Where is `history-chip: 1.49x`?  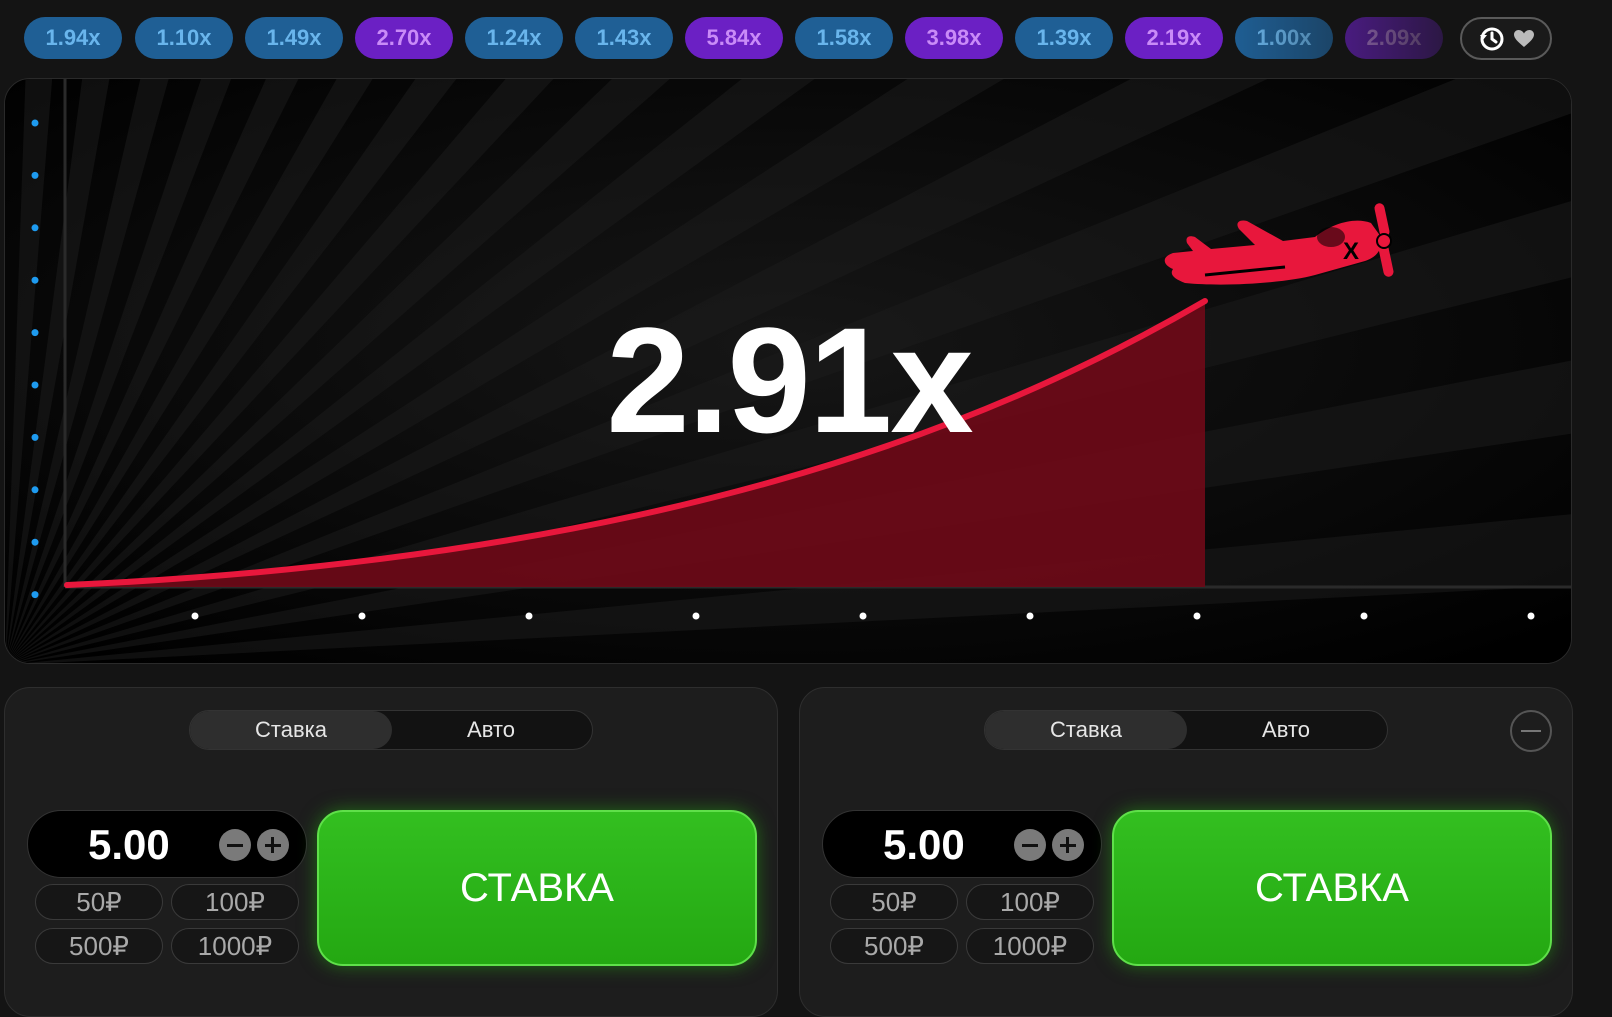 history-chip: 1.49x is located at coordinates (294, 38).